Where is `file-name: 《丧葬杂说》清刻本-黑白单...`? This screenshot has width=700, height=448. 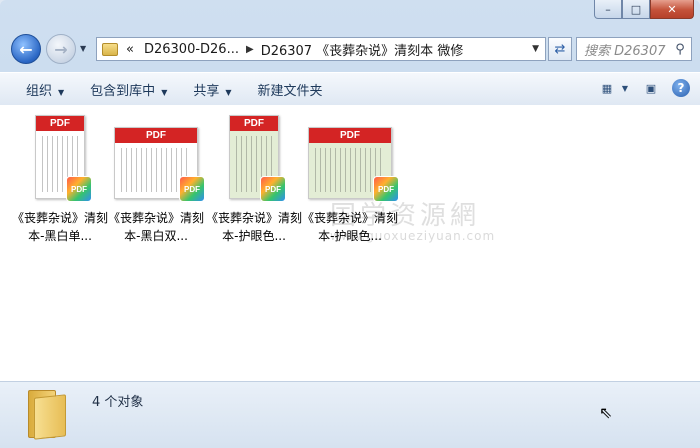
file-name: 《丧葬杂说》清刻本-黑白单... is located at coordinates (60, 227).